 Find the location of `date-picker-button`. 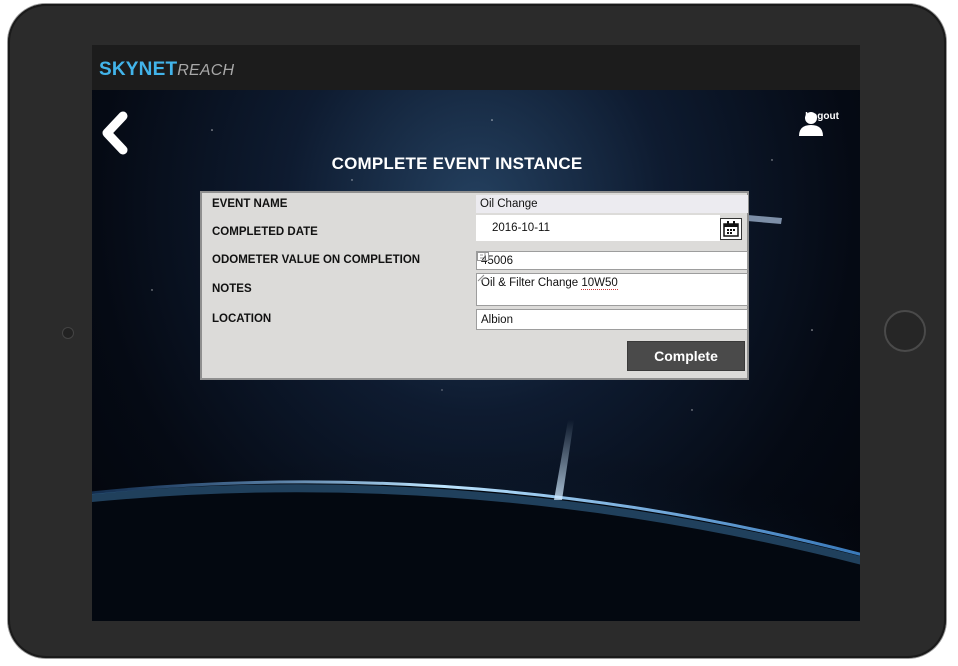

date-picker-button is located at coordinates (731, 229).